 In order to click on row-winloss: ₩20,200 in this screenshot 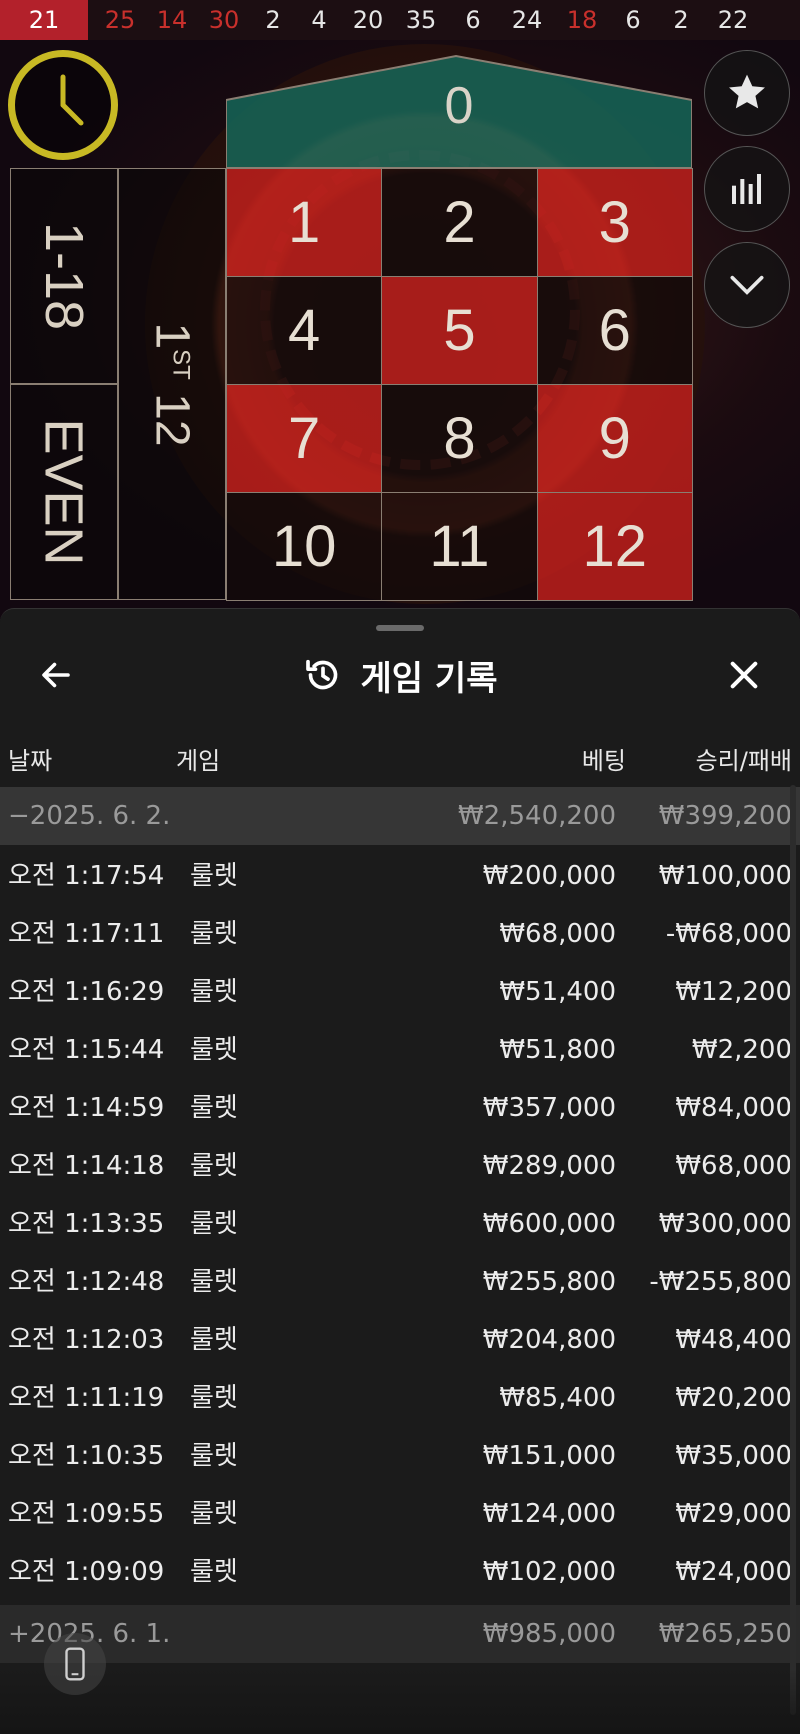, I will do `click(733, 1398)`.